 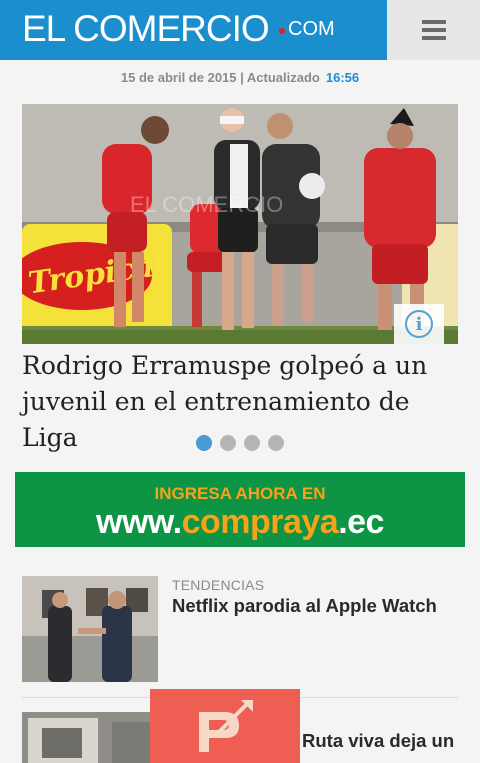 What do you see at coordinates (304, 606) in the screenshot?
I see `news-title: Netflix parodia al Apple Watch` at bounding box center [304, 606].